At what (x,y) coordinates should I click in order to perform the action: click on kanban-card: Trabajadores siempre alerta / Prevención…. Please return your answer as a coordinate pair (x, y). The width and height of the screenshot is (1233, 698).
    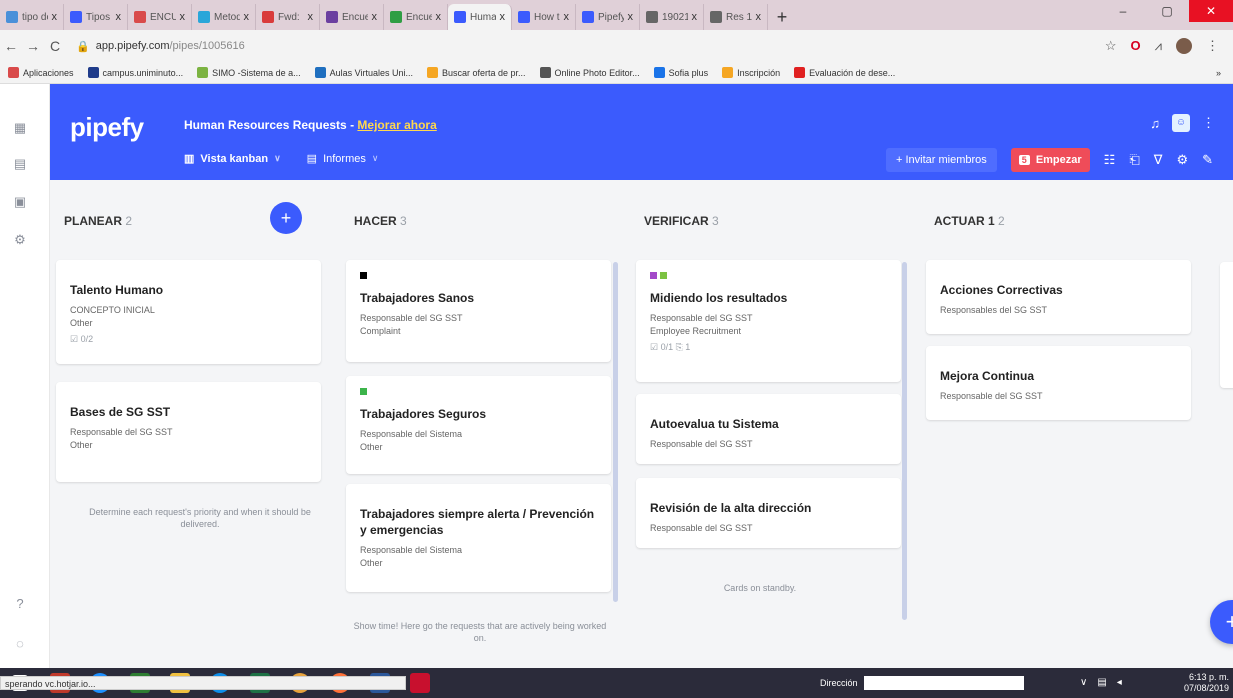
    Looking at the image, I should click on (478, 538).